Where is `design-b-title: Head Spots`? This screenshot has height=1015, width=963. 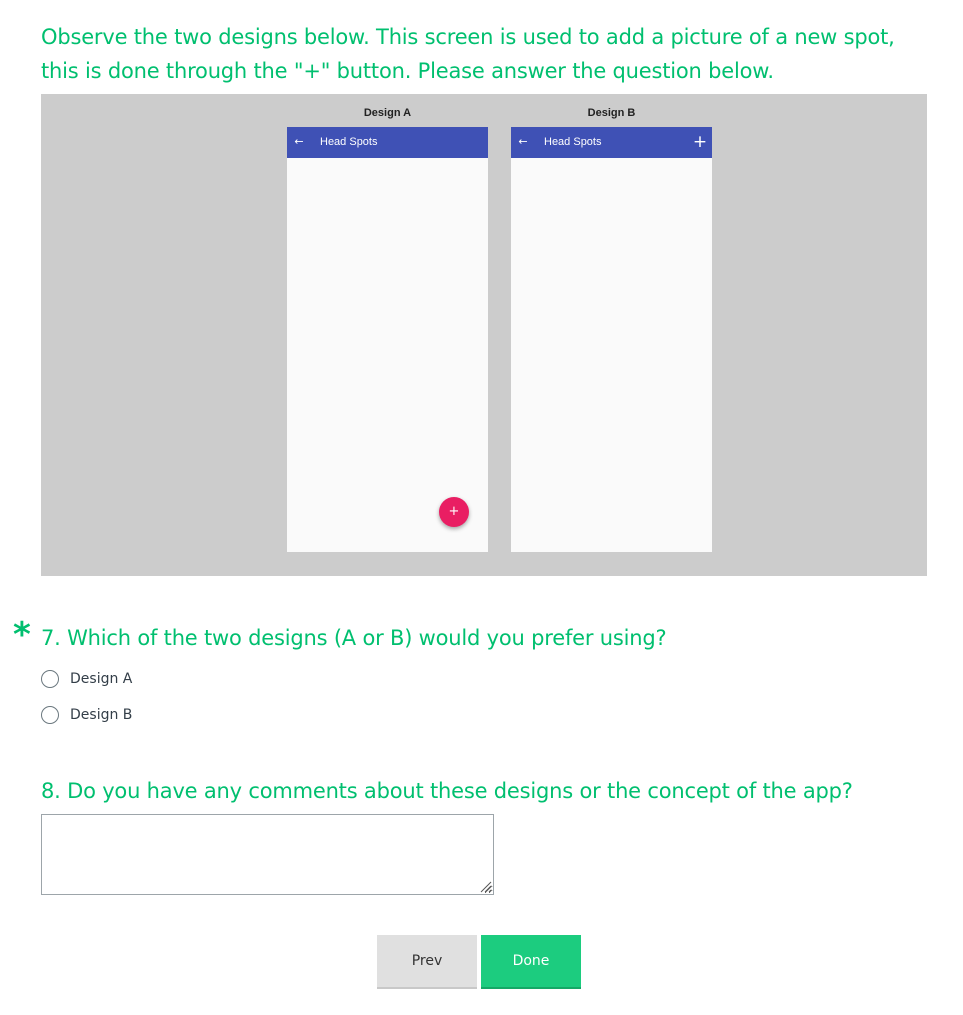 design-b-title: Head Spots is located at coordinates (573, 142).